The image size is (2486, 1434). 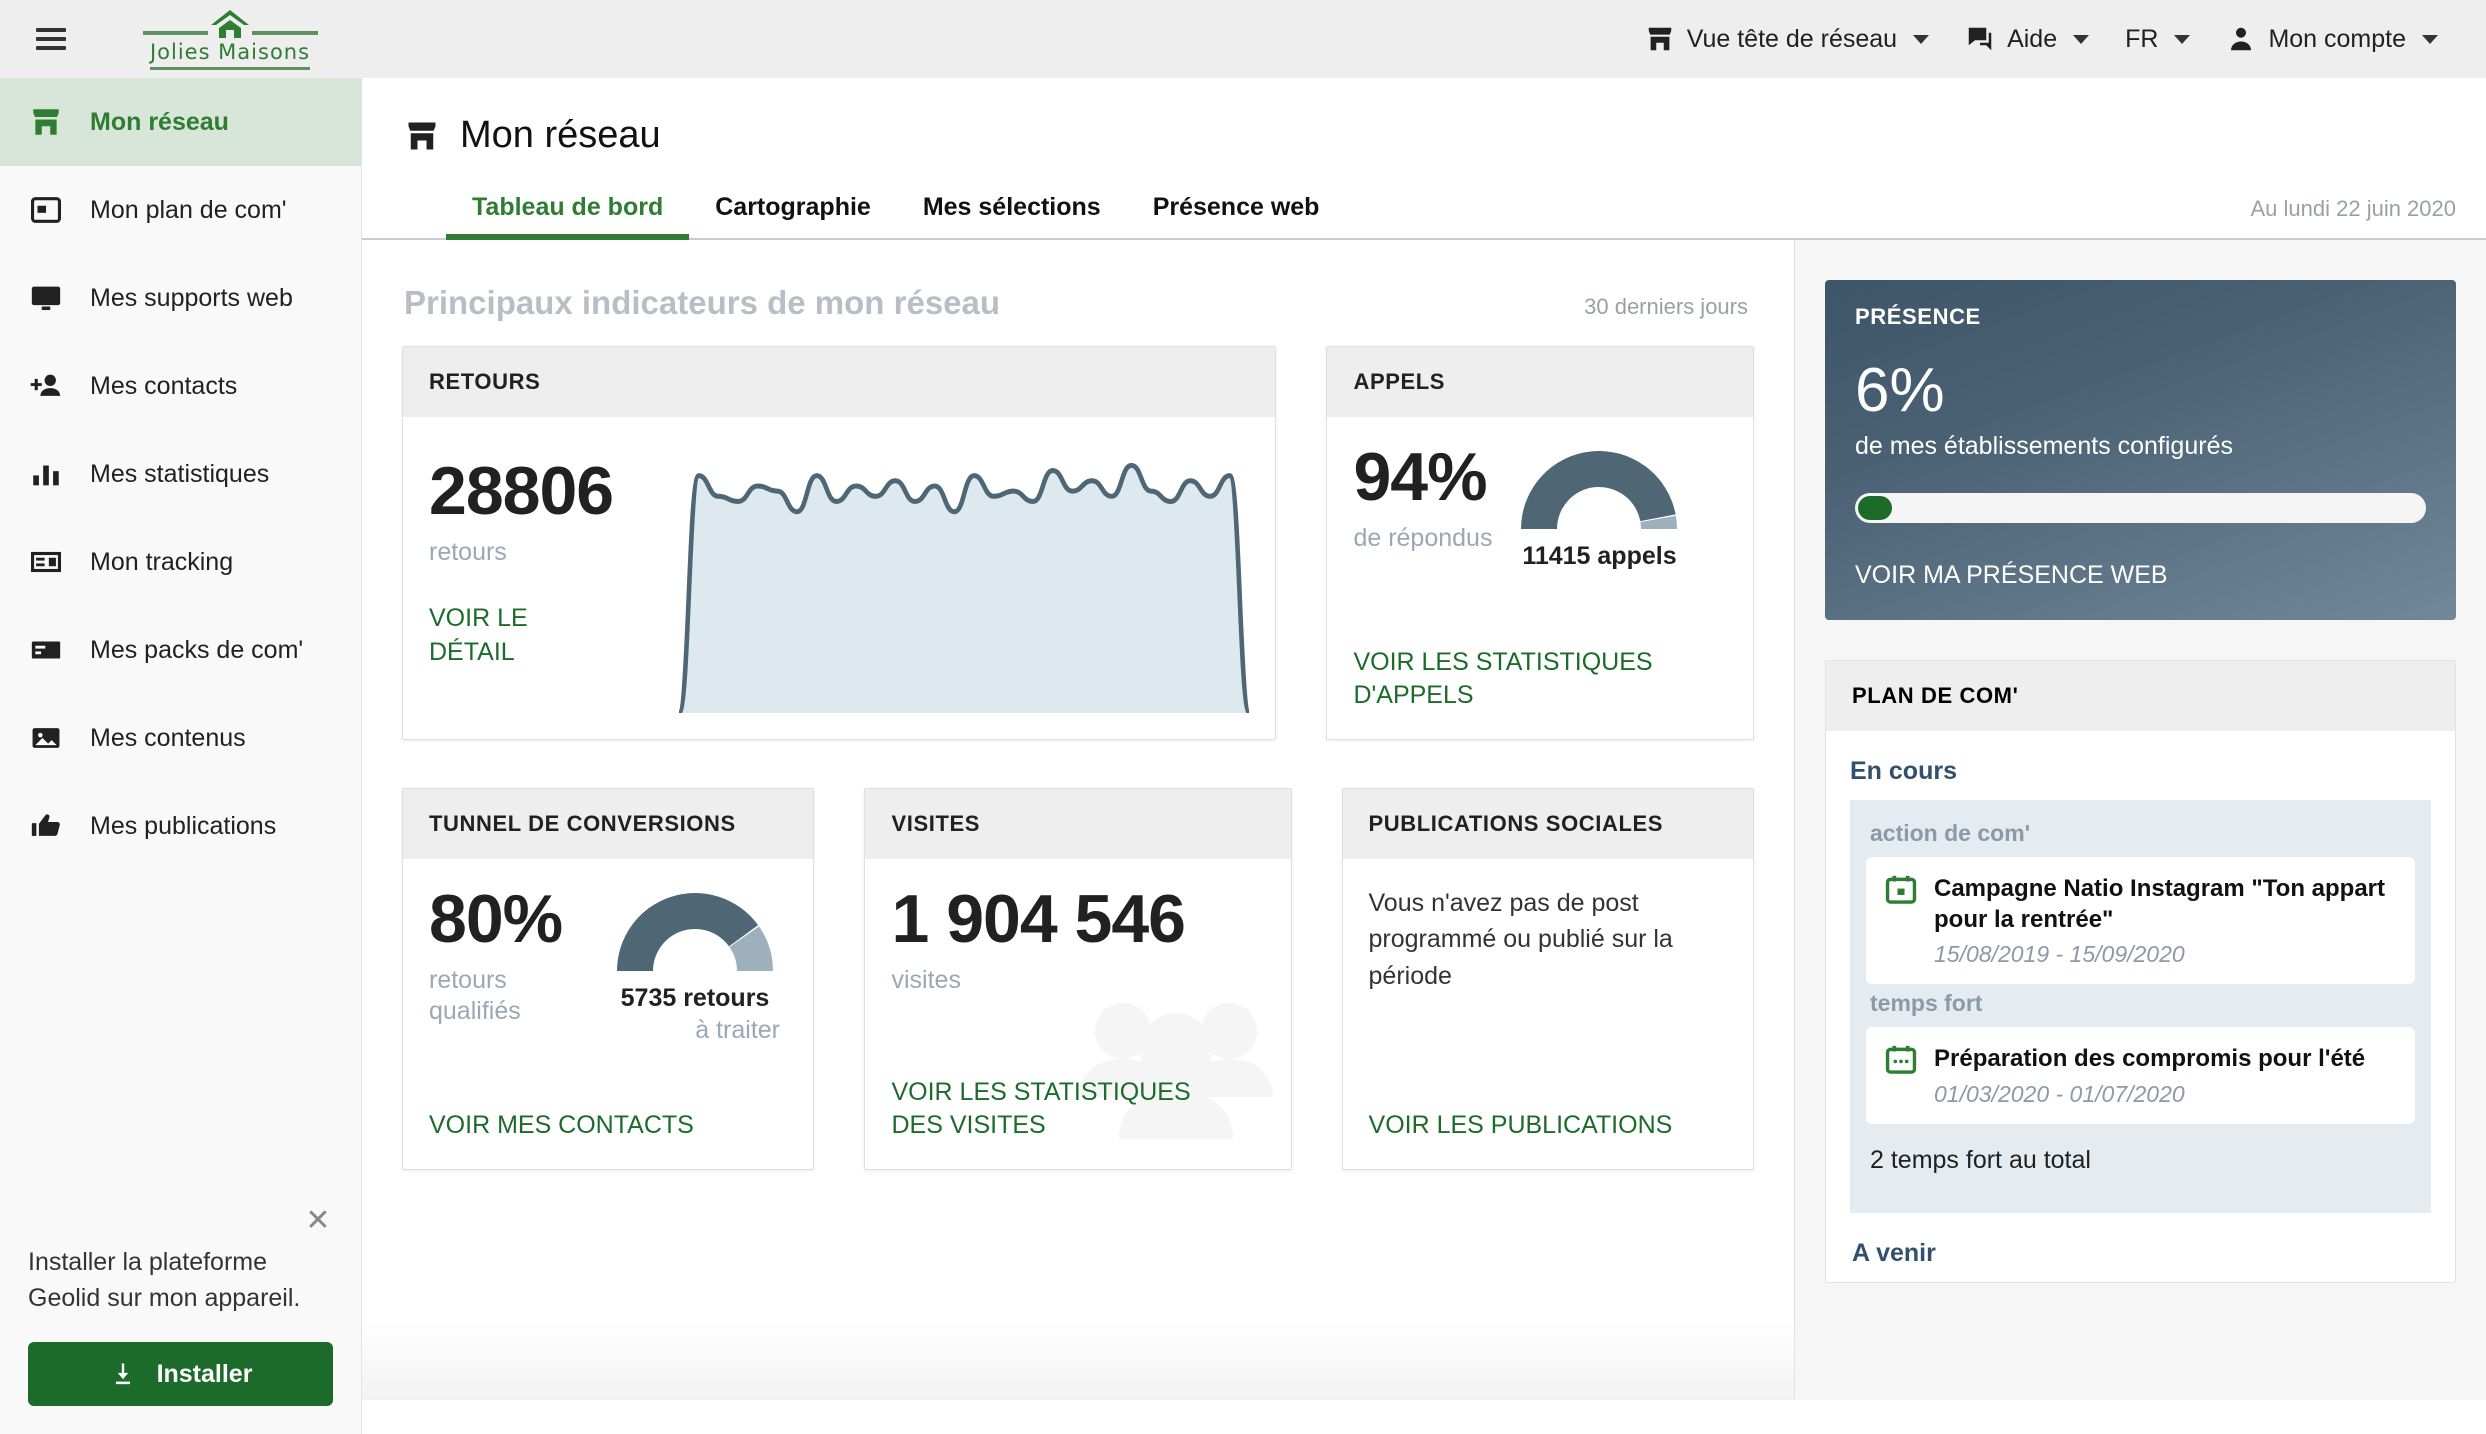 What do you see at coordinates (1903, 771) in the screenshot?
I see `plan-group-en-cours: En cours` at bounding box center [1903, 771].